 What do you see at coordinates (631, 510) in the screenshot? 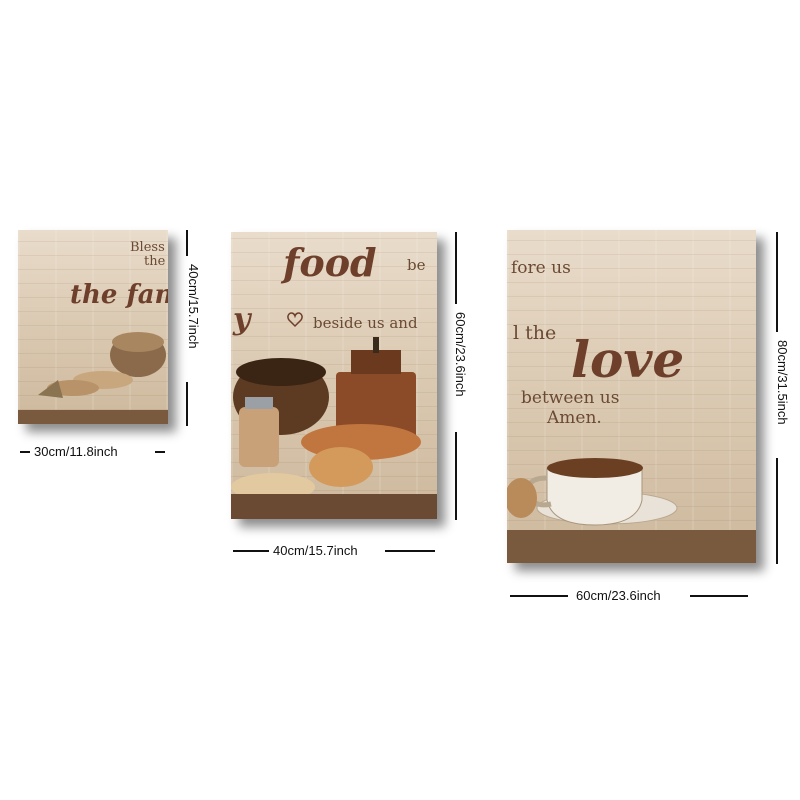
I see `coffee-cup-illustration` at bounding box center [631, 510].